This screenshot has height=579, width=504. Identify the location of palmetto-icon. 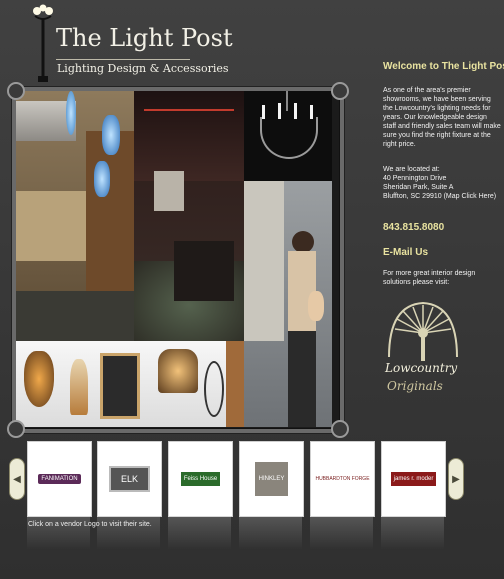
(423, 331).